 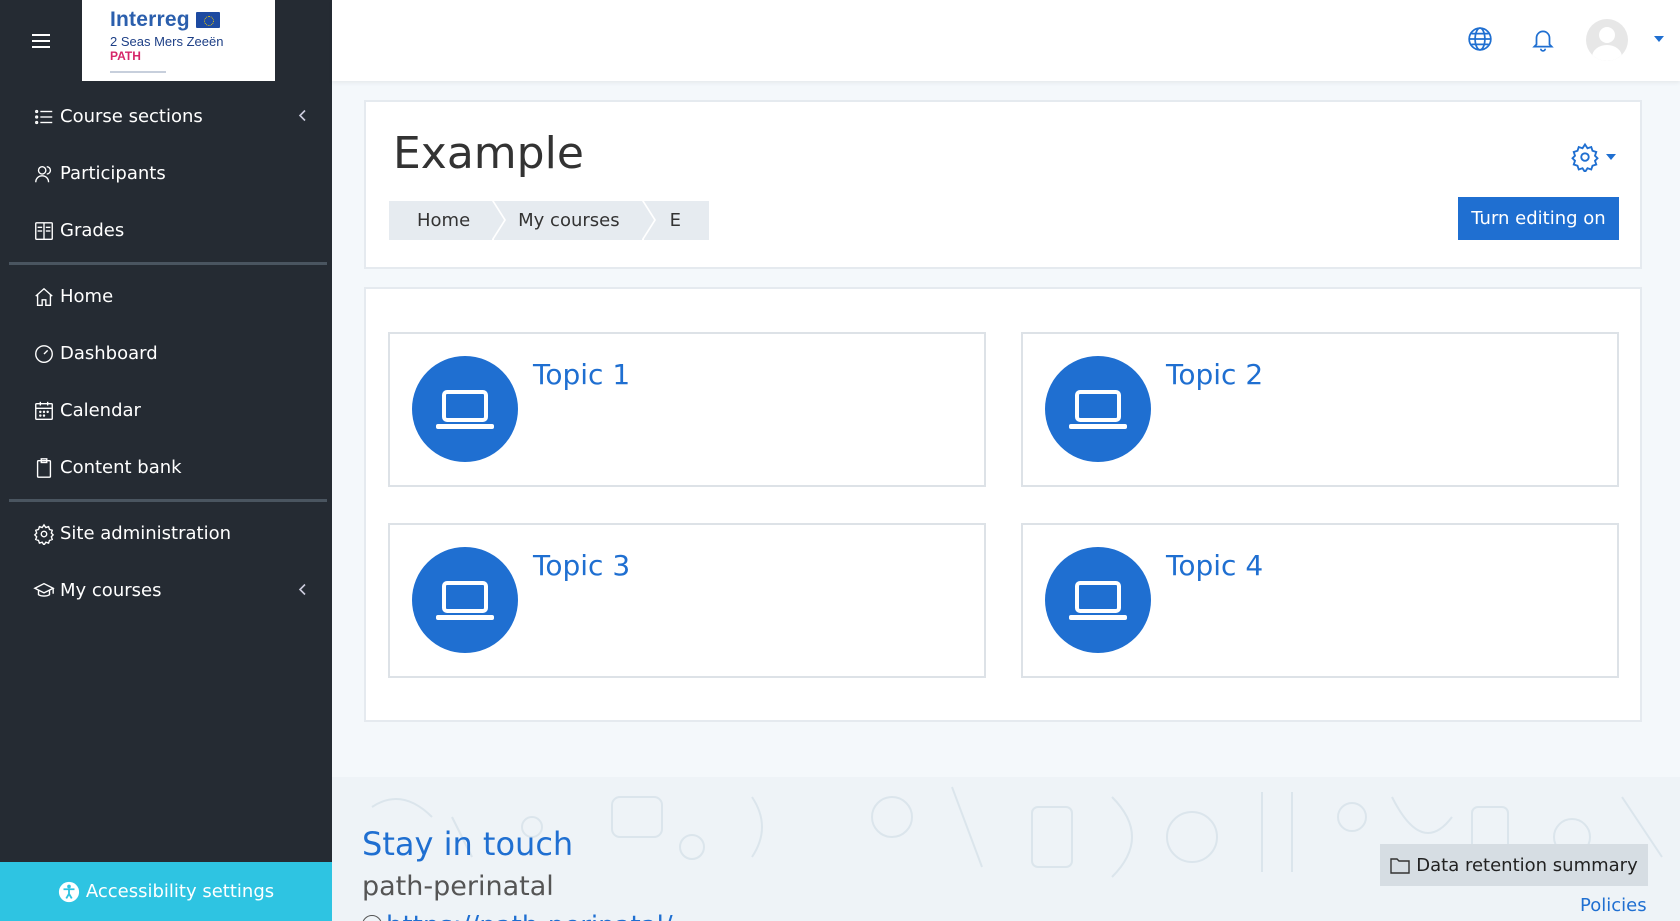 What do you see at coordinates (1006, 40) in the screenshot?
I see `top-header` at bounding box center [1006, 40].